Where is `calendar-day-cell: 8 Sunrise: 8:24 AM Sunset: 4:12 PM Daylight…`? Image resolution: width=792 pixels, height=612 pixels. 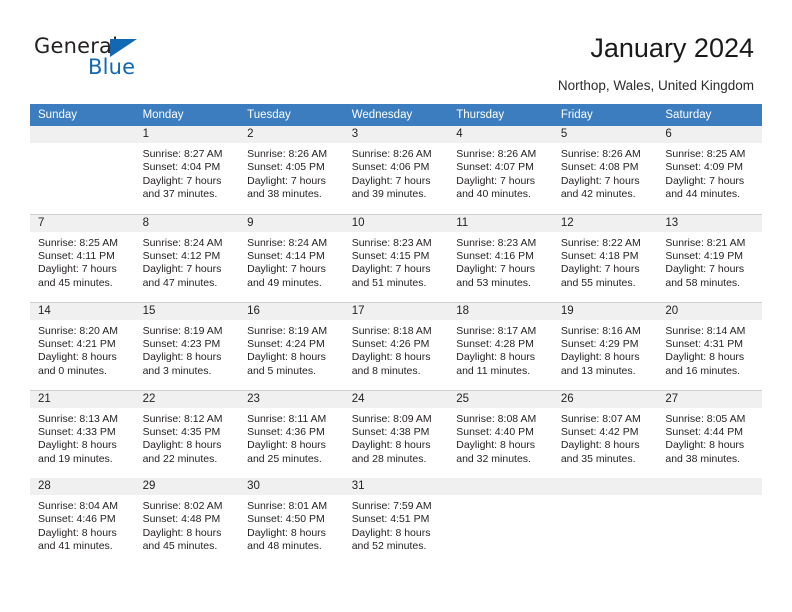
calendar-day-cell: 8 Sunrise: 8:24 AM Sunset: 4:12 PM Daylight… is located at coordinates (187, 257).